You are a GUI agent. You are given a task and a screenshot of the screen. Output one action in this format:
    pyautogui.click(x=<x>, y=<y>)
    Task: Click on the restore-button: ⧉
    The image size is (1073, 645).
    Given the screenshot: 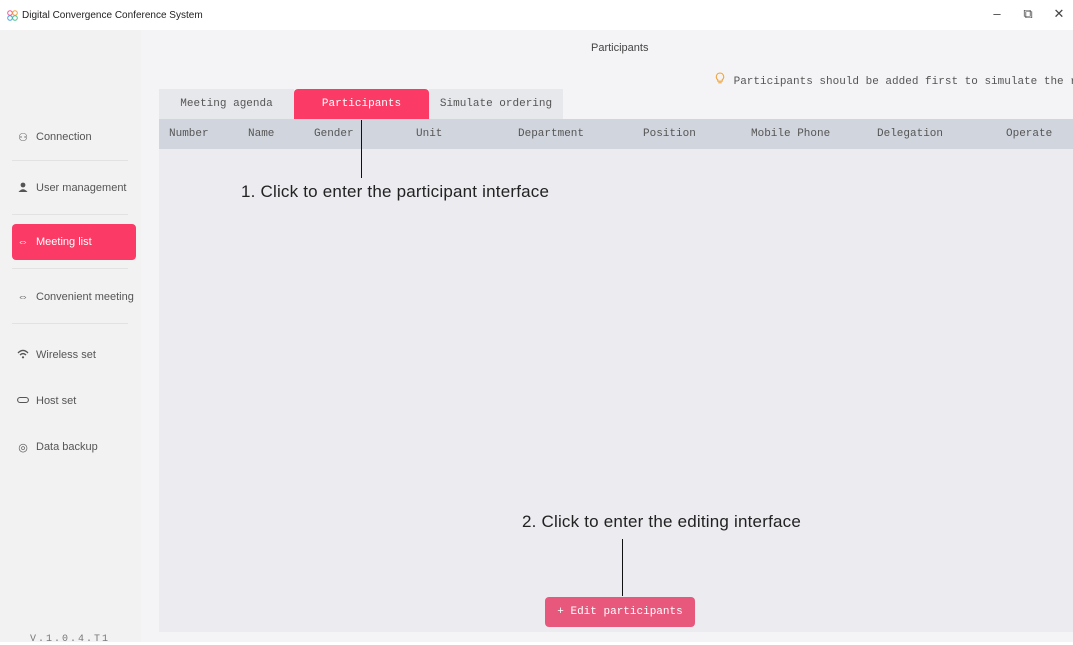 What is the action you would take?
    pyautogui.click(x=1028, y=14)
    